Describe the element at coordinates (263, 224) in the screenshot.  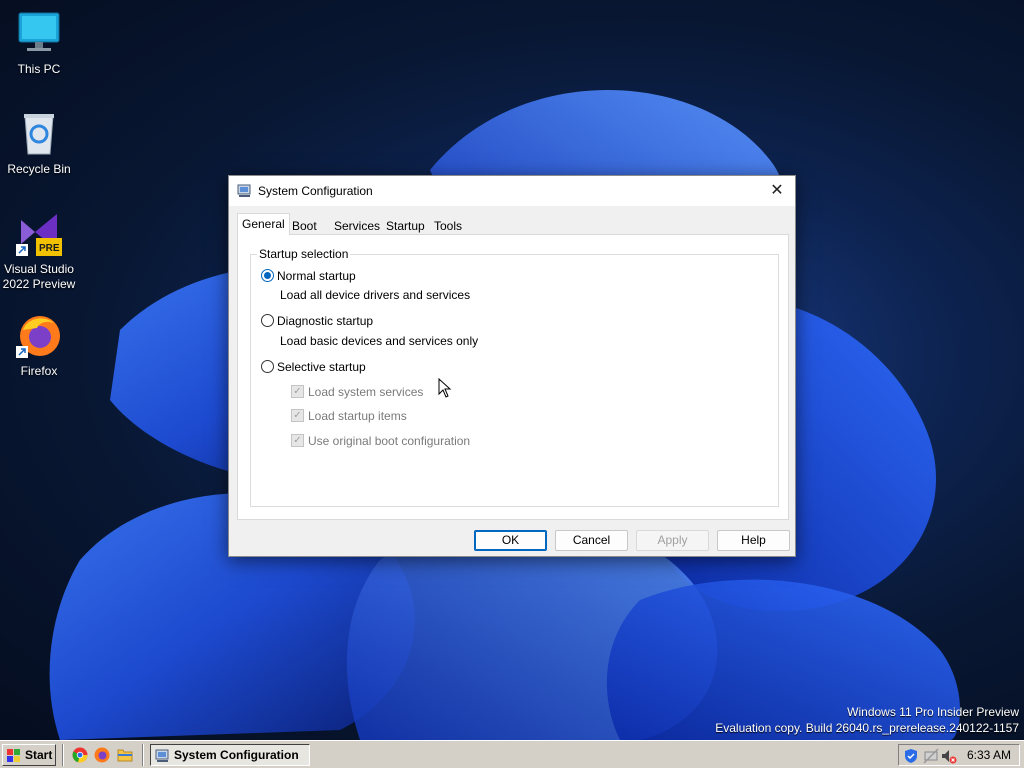
I see `tab-general: General` at that location.